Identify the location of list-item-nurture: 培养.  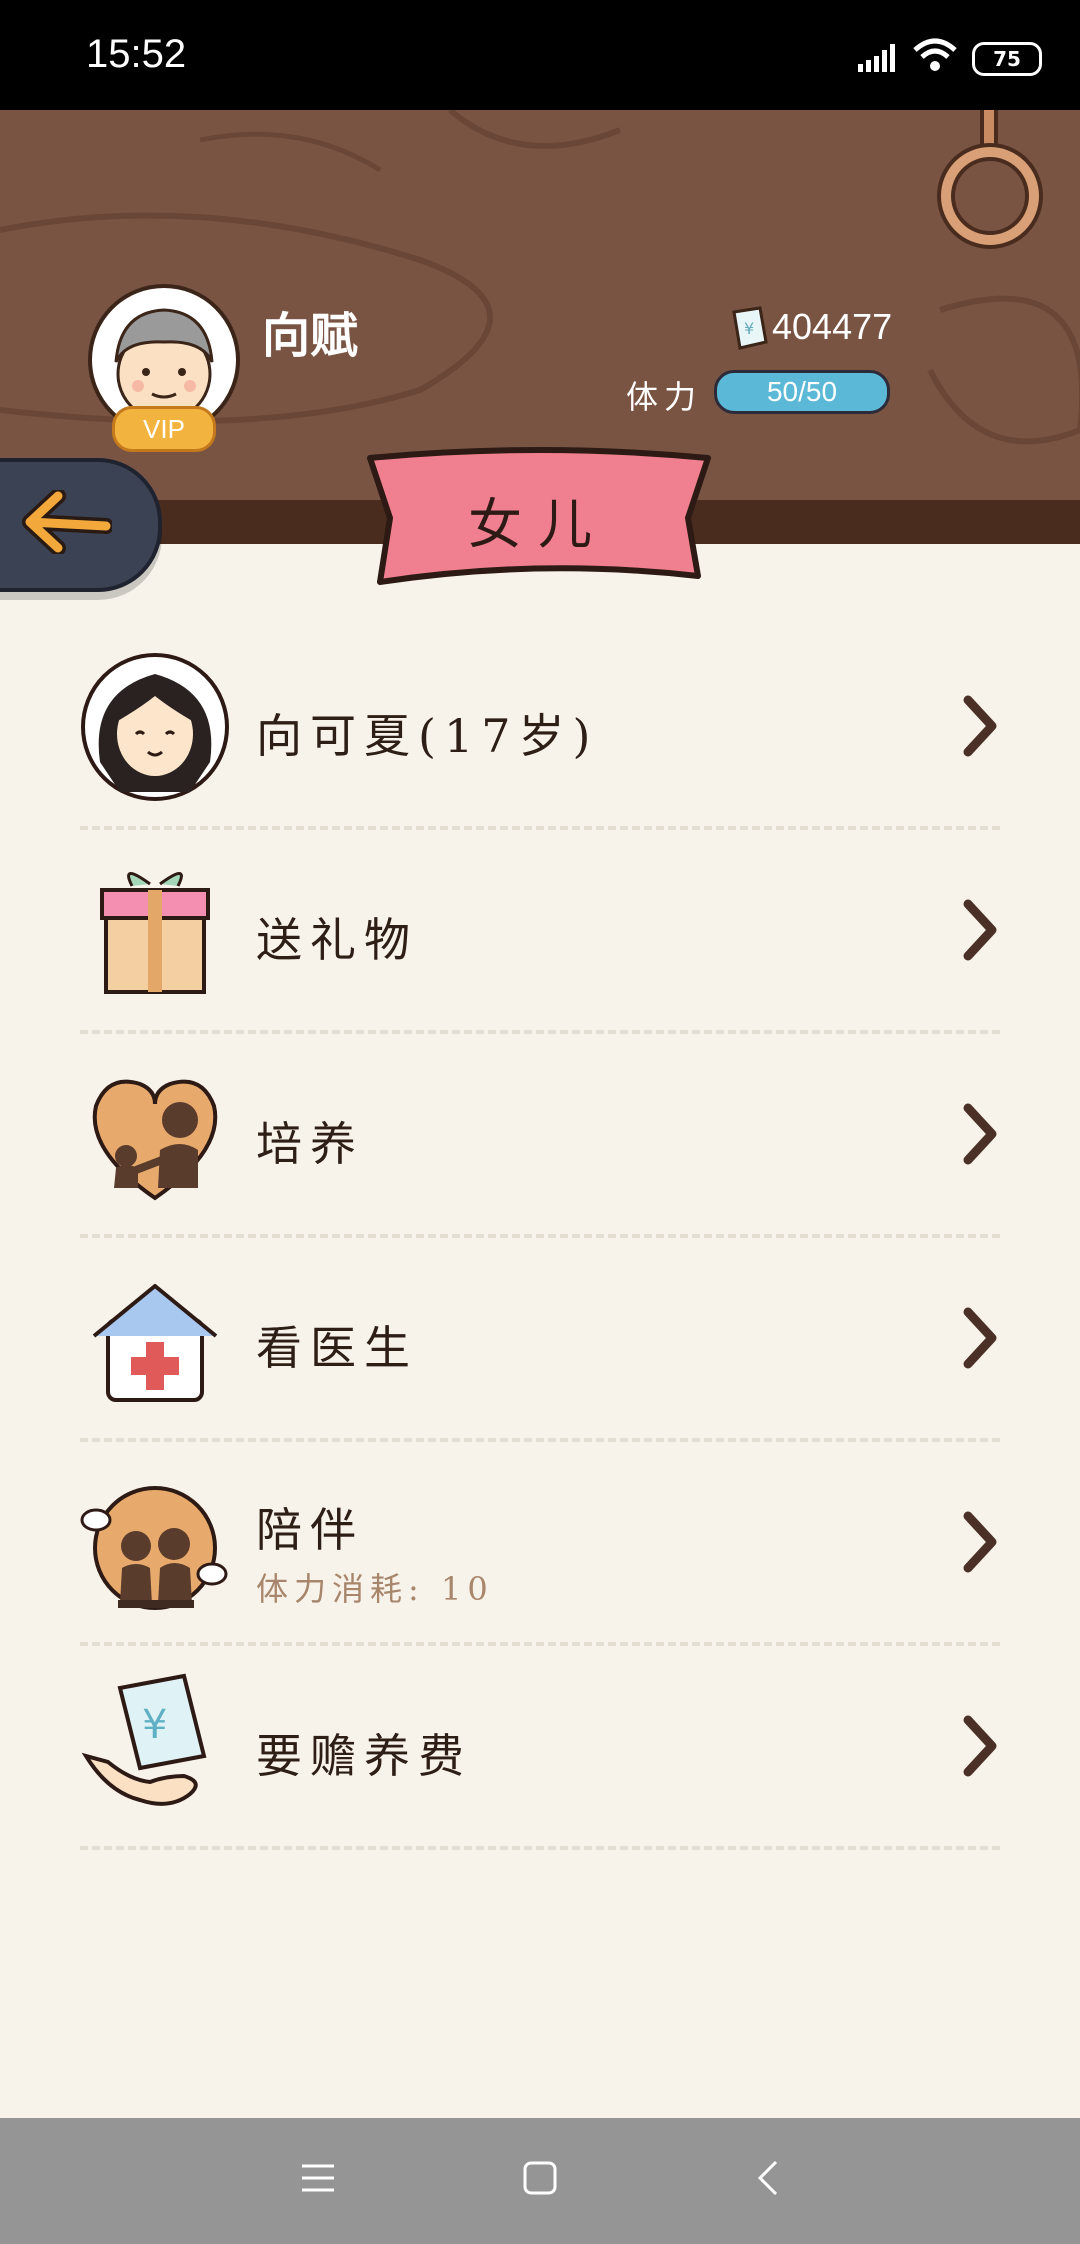
(540, 1162).